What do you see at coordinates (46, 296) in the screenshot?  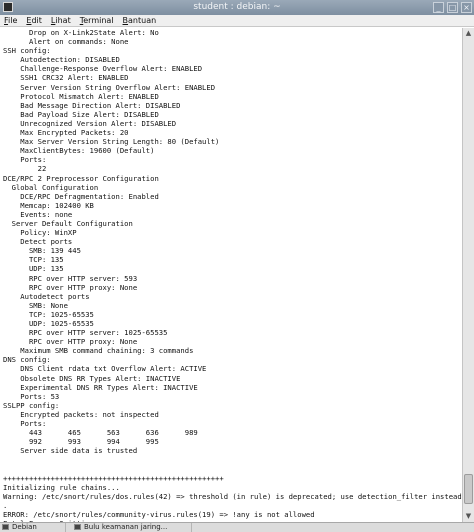 I see `terminal-line: Autodetect ports` at bounding box center [46, 296].